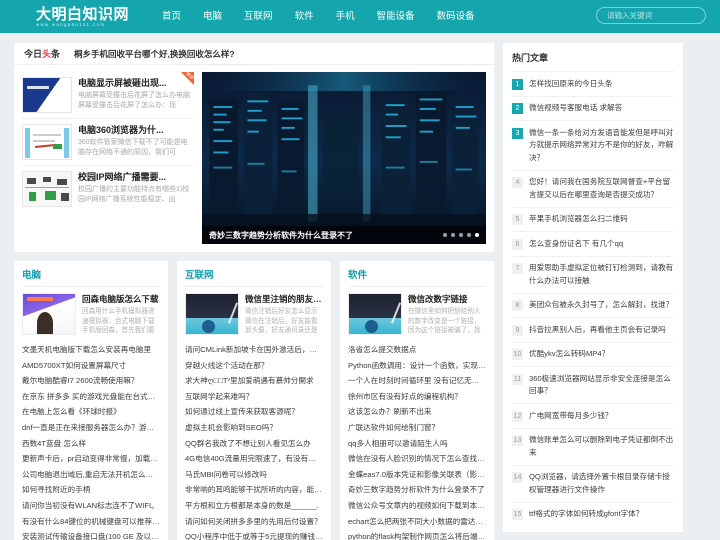  Describe the element at coordinates (651, 15) in the screenshot. I see `search-input` at that location.